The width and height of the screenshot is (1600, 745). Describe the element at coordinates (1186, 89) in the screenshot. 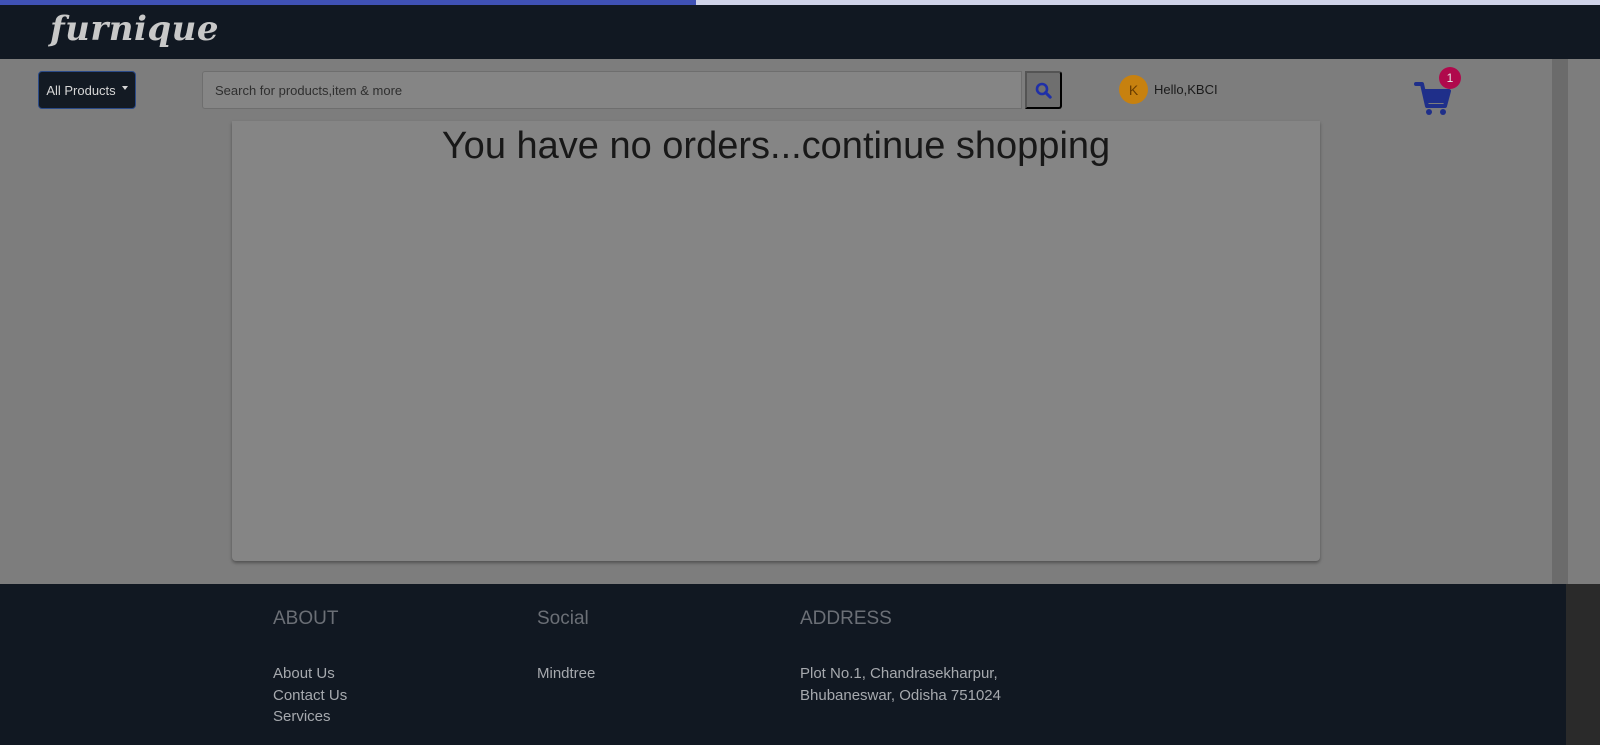

I see `user-greeting: Hello,KBCI` at that location.